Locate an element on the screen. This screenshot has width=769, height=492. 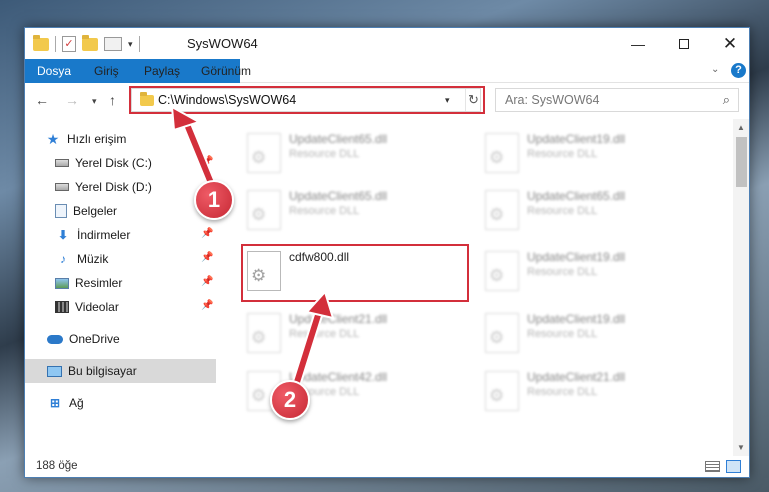
scroll-up-arrow-icon: ▲ is located at coordinates (741, 127).